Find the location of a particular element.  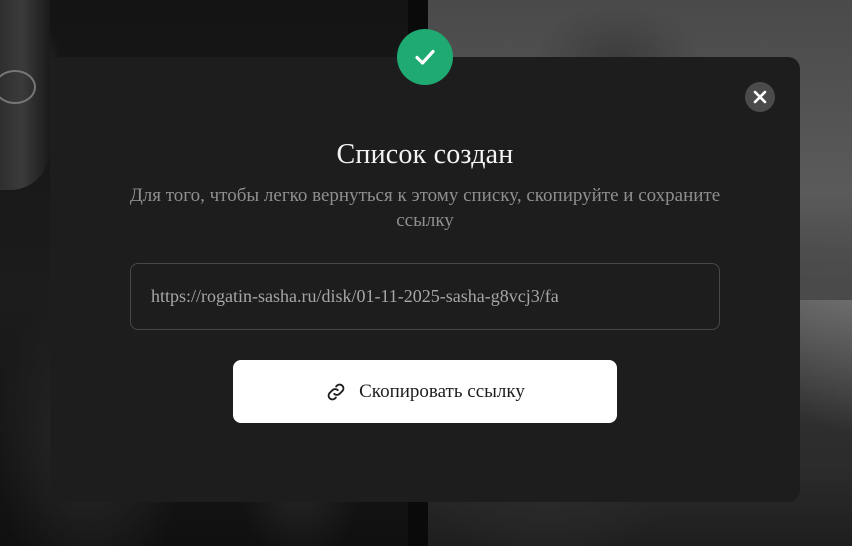

copy-link-label: Скопировать ссылку is located at coordinates (442, 391).